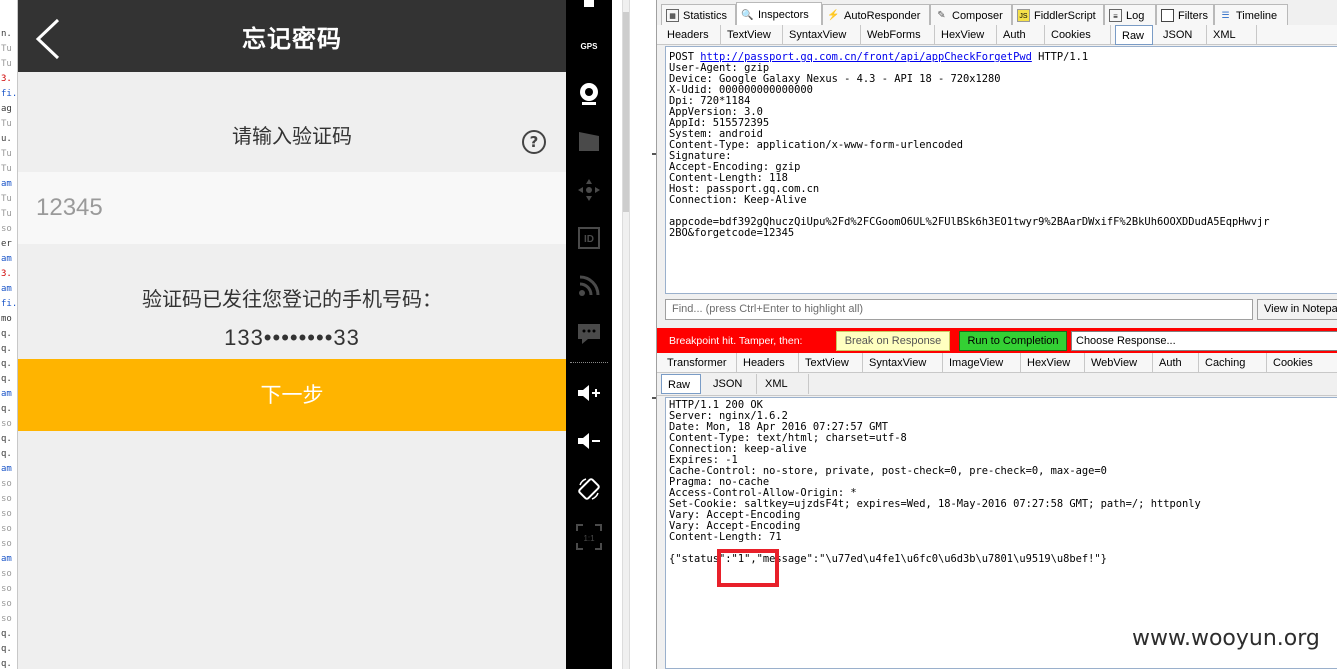 This screenshot has width=1337, height=669. I want to click on run-to-completion-button: Run to Completion, so click(1013, 341).